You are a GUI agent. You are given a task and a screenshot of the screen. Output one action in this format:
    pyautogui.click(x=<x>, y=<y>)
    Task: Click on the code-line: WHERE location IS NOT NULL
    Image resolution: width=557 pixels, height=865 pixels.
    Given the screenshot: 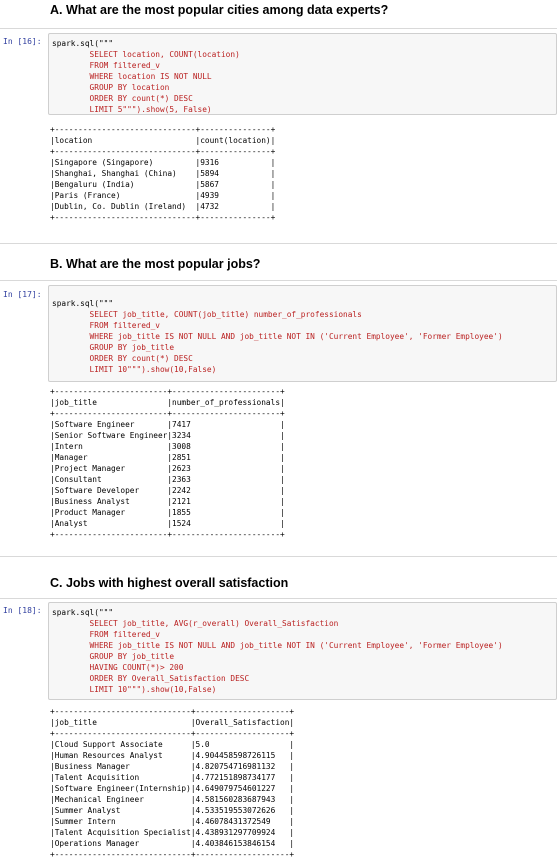 What is the action you would take?
    pyautogui.click(x=146, y=76)
    